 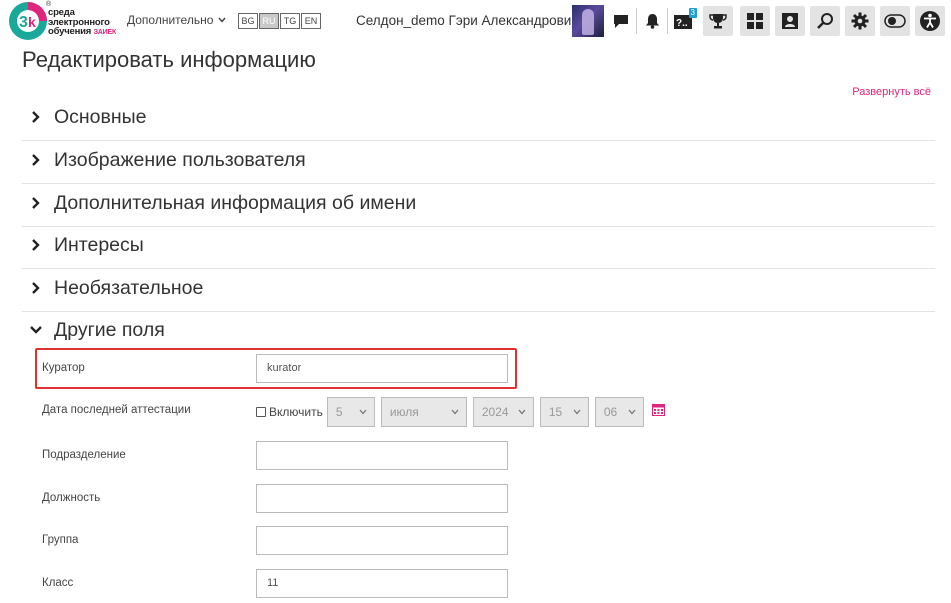 I want to click on section-title: Необязательное, so click(x=129, y=288).